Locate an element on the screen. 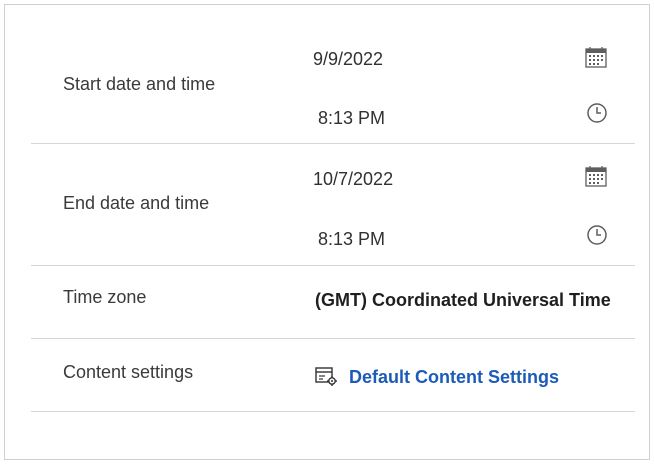  time-zone-value: (GMT) Coordinated Universal Time is located at coordinates (470, 300).